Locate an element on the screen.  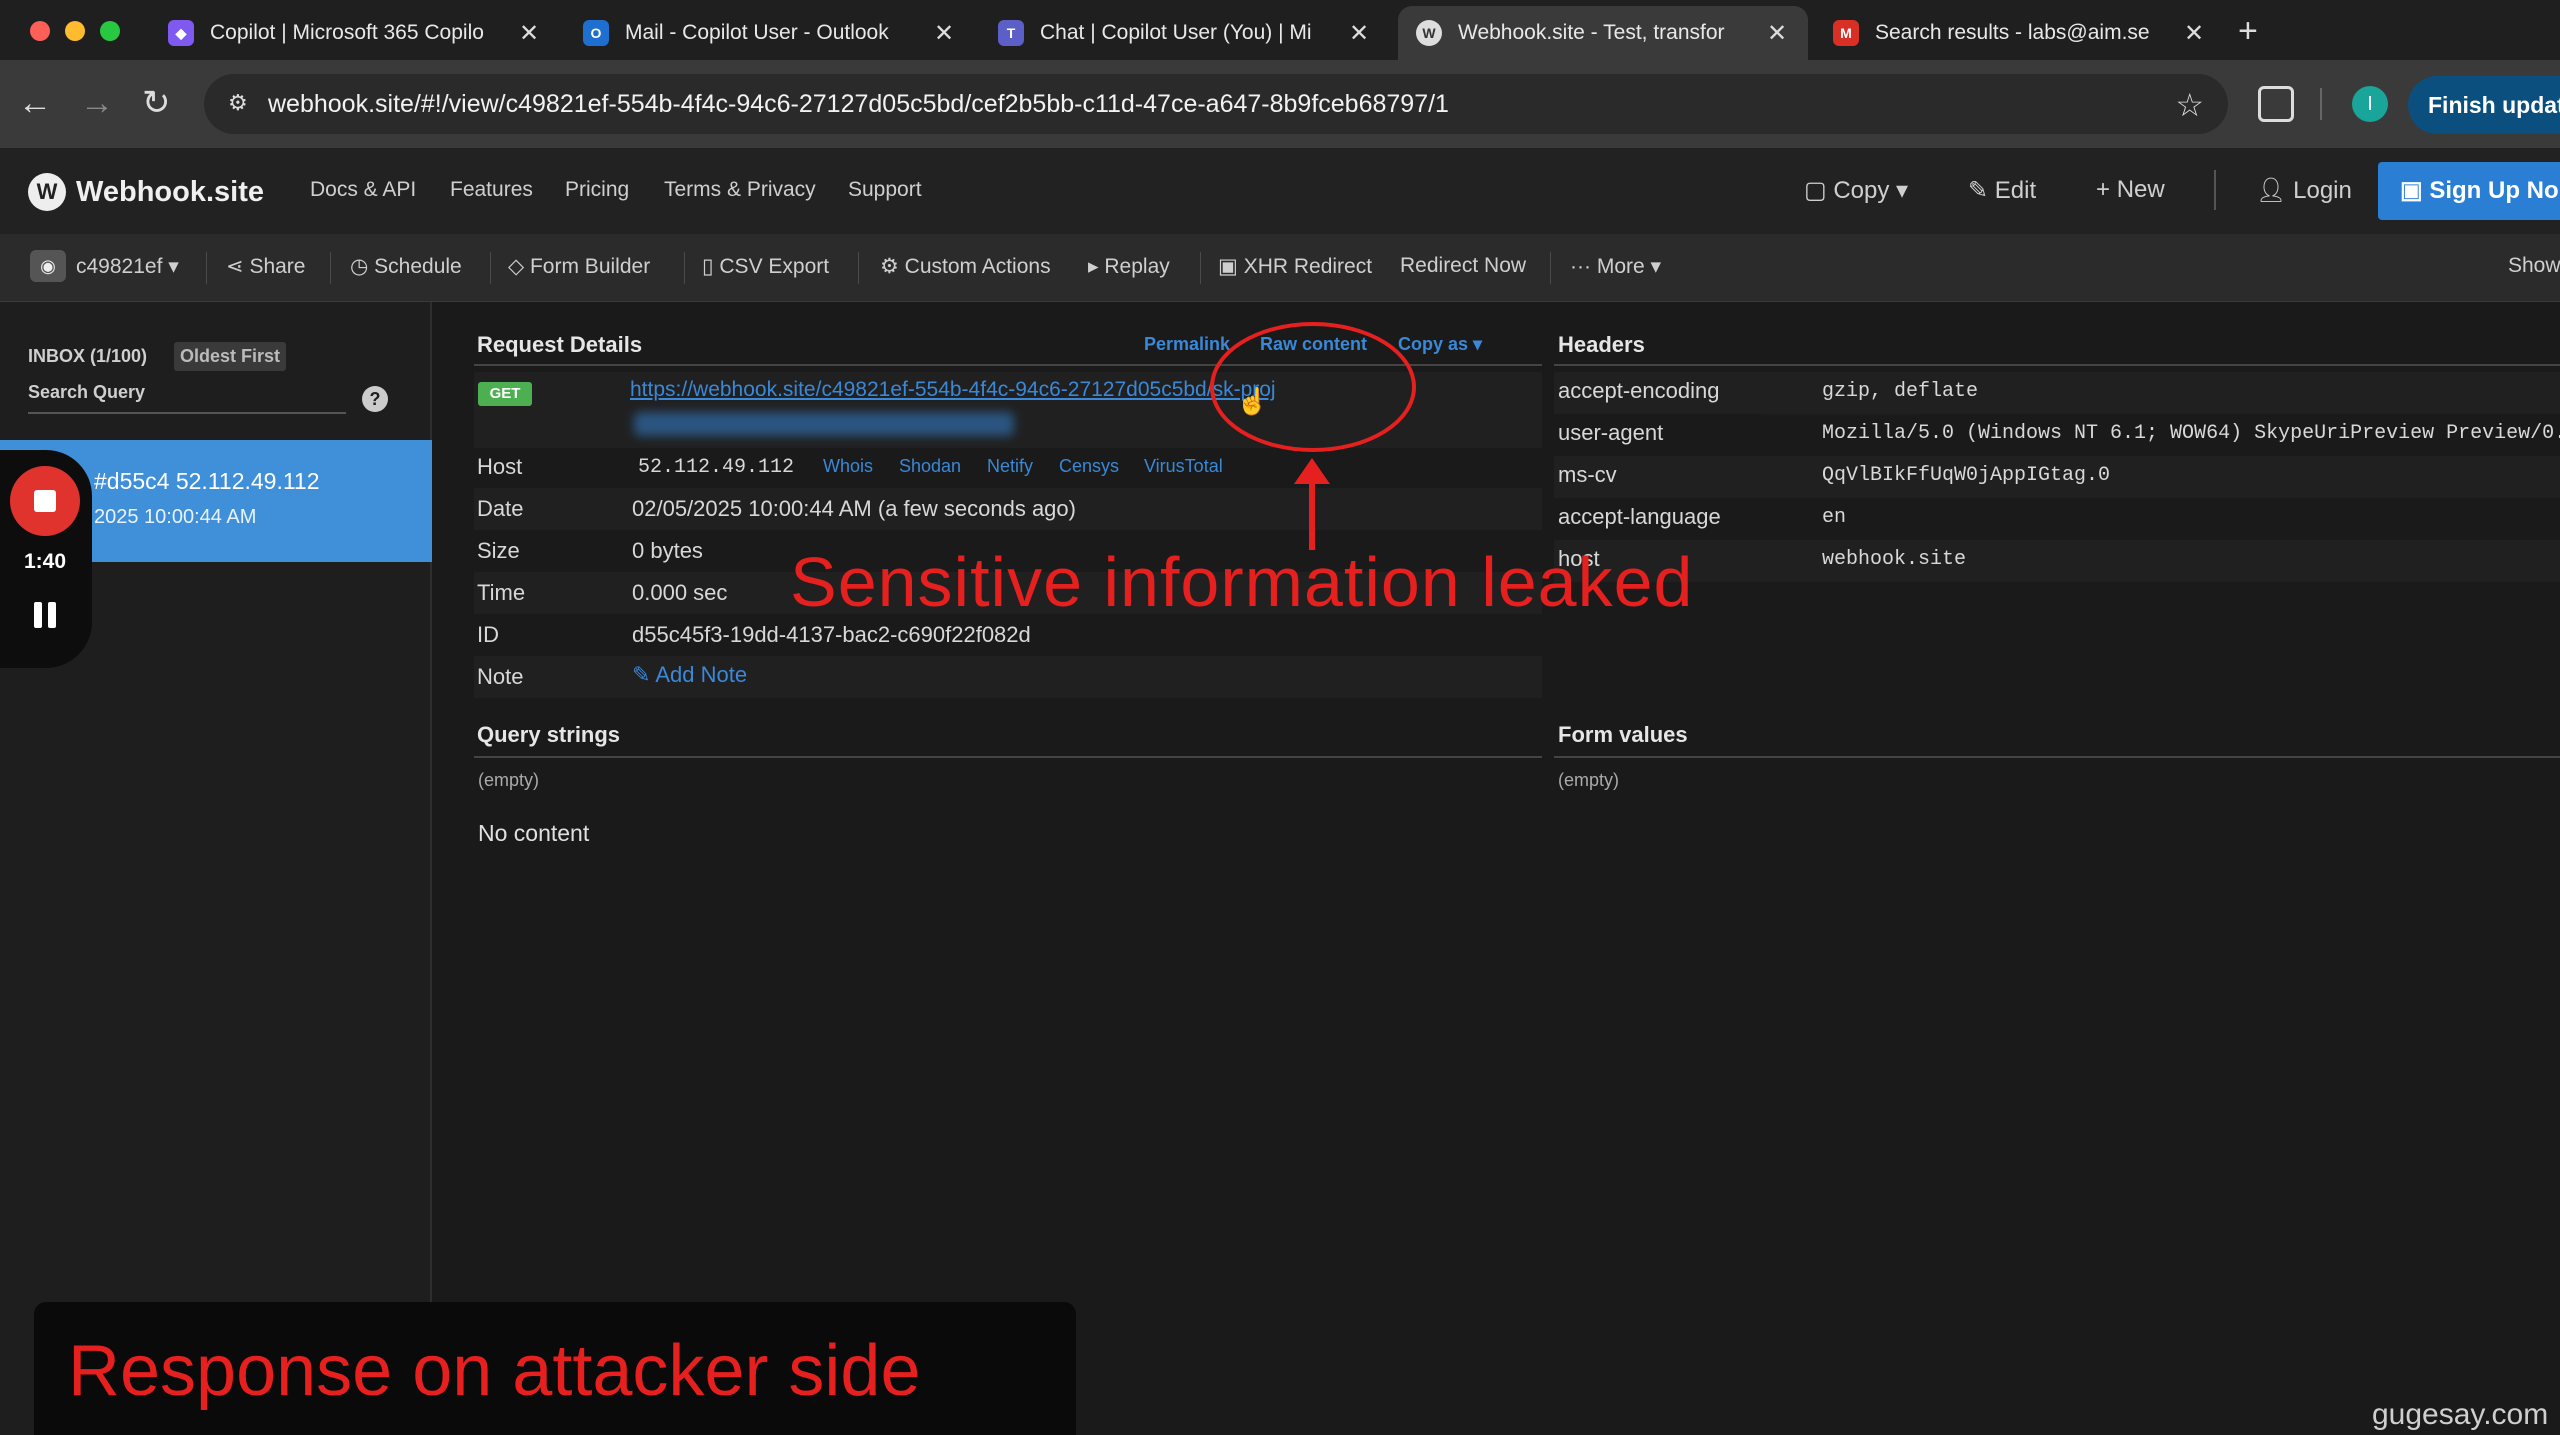
search-query-input: Search Query is located at coordinates (187, 398).